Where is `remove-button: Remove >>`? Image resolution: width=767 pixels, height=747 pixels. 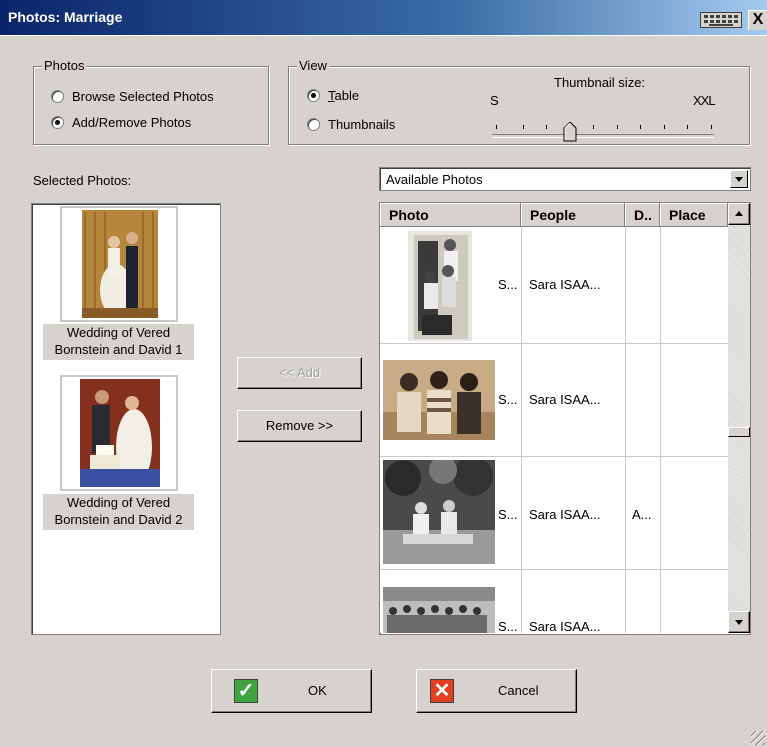
remove-button: Remove >> is located at coordinates (299, 426).